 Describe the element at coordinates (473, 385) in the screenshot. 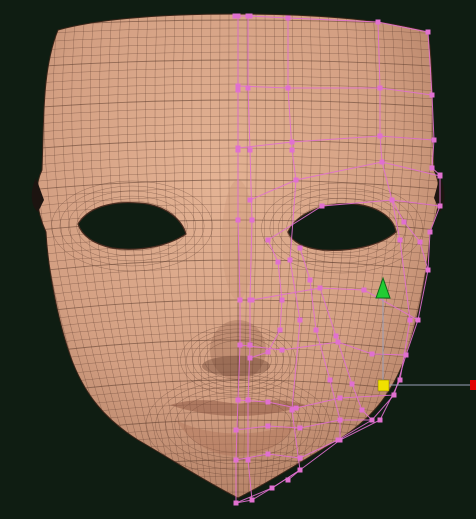

I see `gizmo-x-axis-handle-icon` at that location.